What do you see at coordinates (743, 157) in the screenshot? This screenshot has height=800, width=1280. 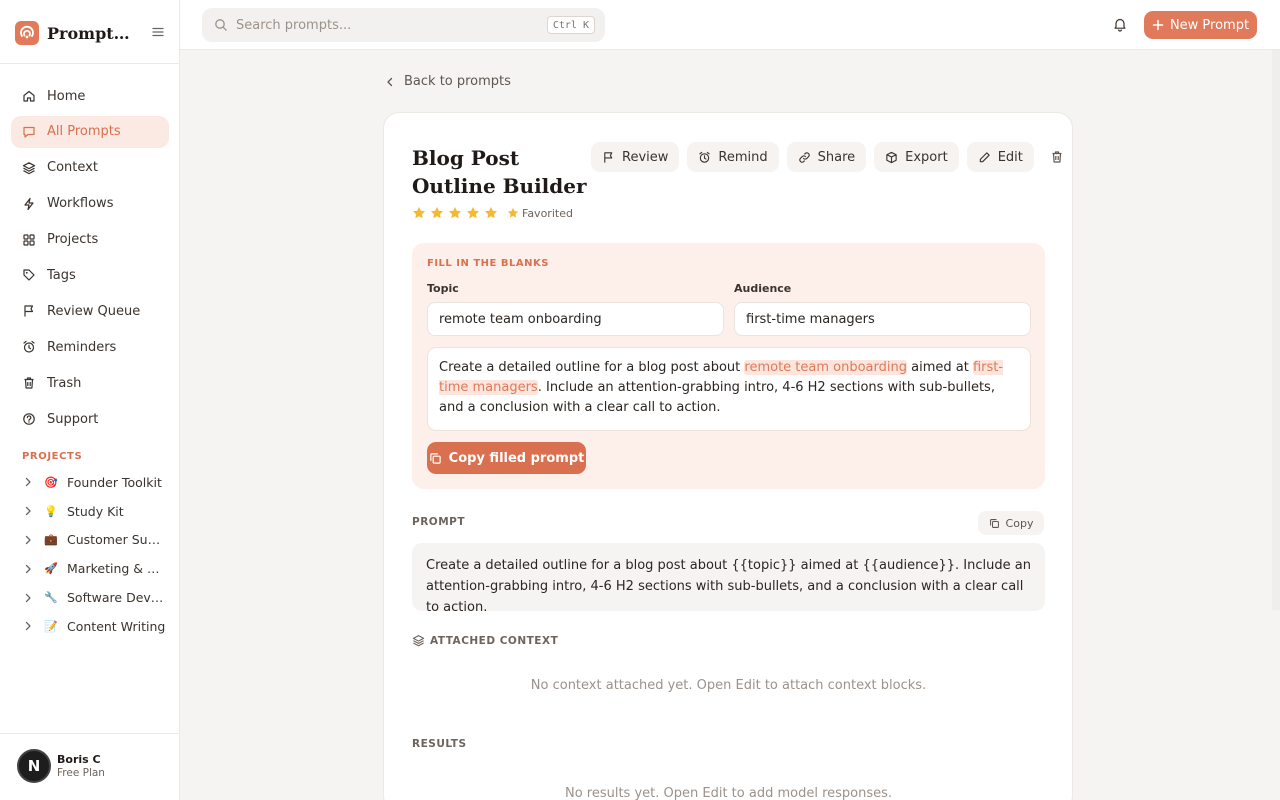 I see `remind-label: Remind` at bounding box center [743, 157].